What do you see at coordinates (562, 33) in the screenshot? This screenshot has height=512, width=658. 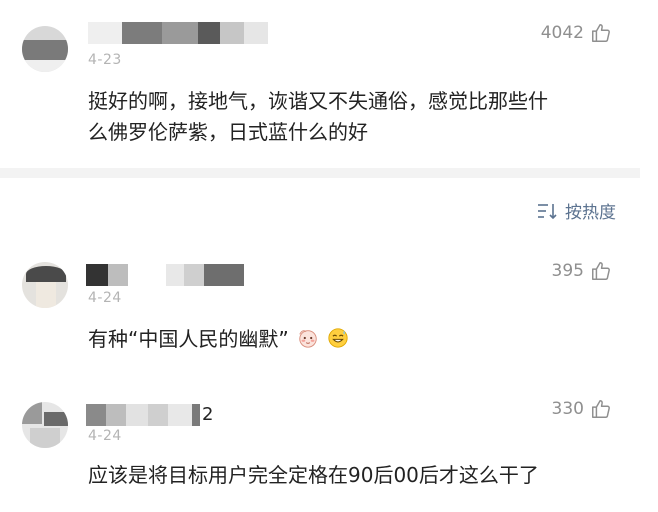 I see `like-count: 4042` at bounding box center [562, 33].